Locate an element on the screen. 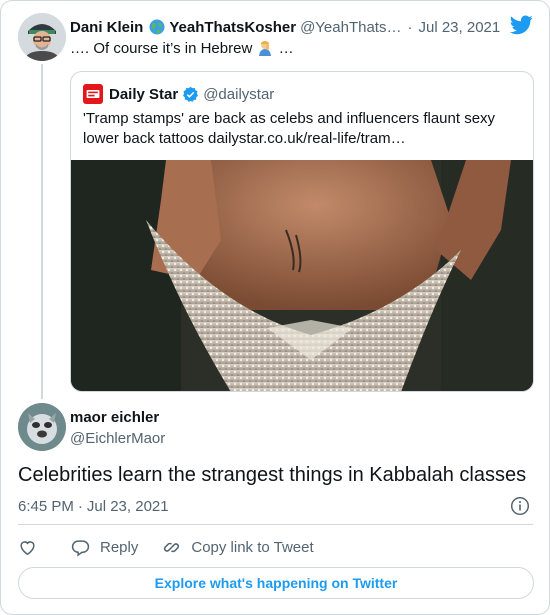 The height and width of the screenshot is (615, 550). quoted-author-handle: @dailystar is located at coordinates (238, 94).